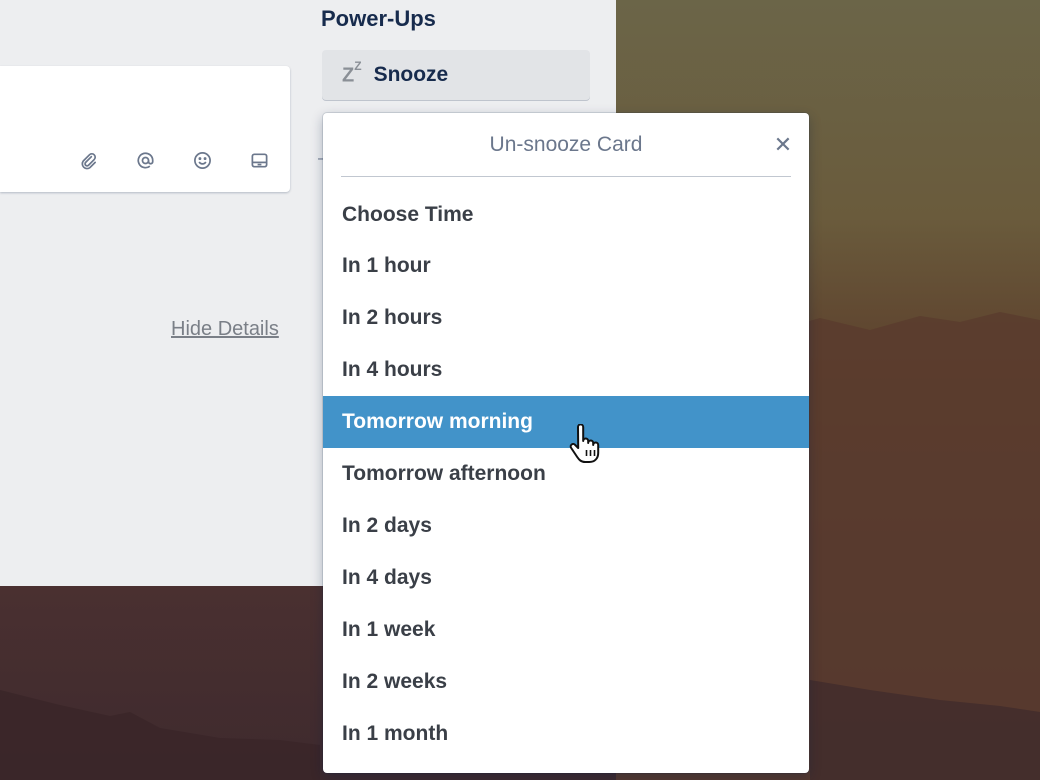 The width and height of the screenshot is (1040, 780). What do you see at coordinates (145, 160) in the screenshot?
I see `at-mention-icon` at bounding box center [145, 160].